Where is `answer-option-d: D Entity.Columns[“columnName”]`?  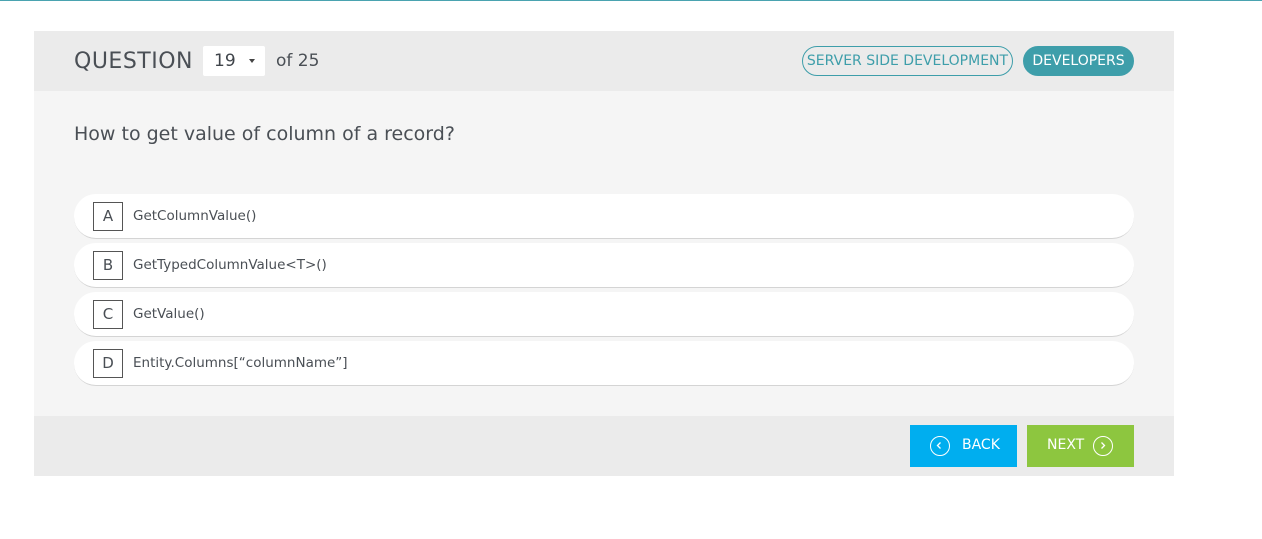 answer-option-d: D Entity.Columns[“columnName”] is located at coordinates (604, 363).